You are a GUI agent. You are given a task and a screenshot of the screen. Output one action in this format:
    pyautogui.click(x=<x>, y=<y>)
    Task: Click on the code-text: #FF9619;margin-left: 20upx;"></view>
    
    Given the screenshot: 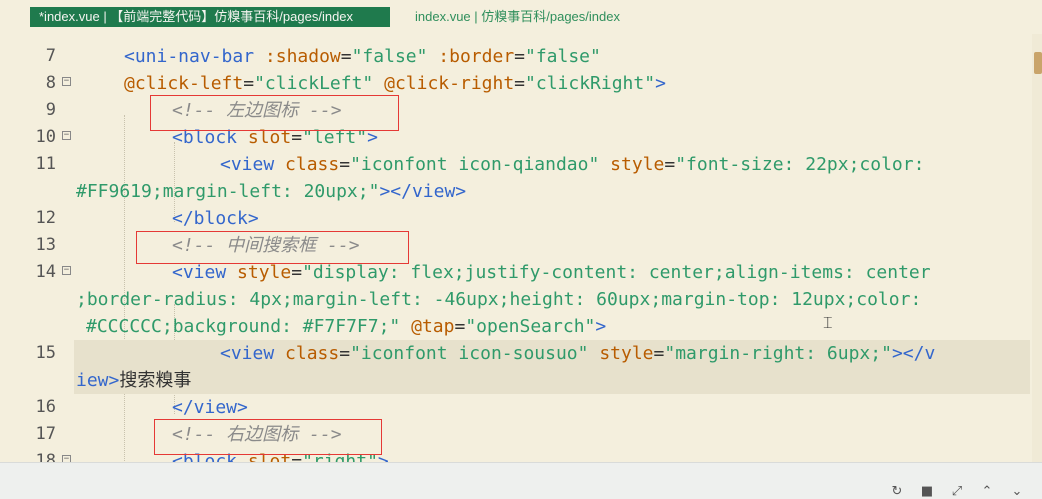 What is the action you would take?
    pyautogui.click(x=271, y=191)
    